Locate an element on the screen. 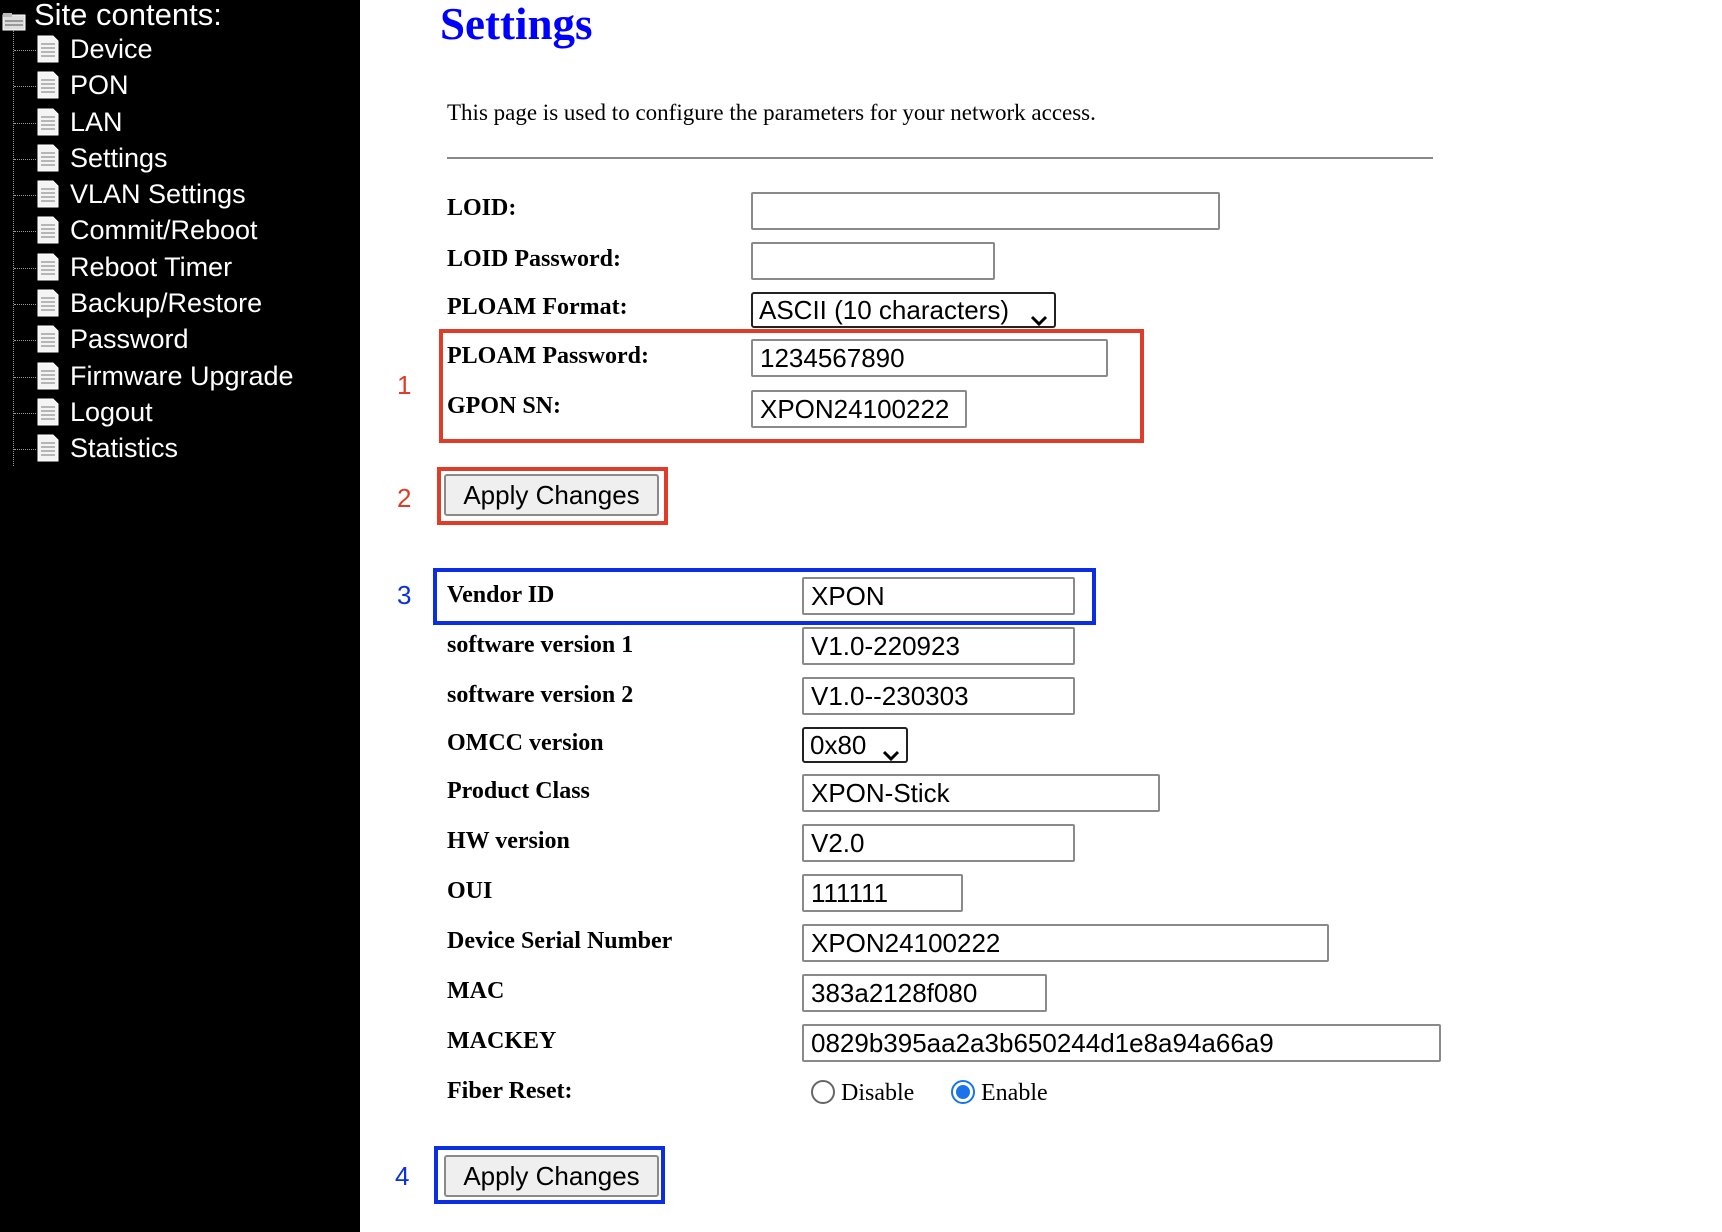 This screenshot has width=1722, height=1232. sidebar-item-label: Reboot Timer is located at coordinates (151, 266).